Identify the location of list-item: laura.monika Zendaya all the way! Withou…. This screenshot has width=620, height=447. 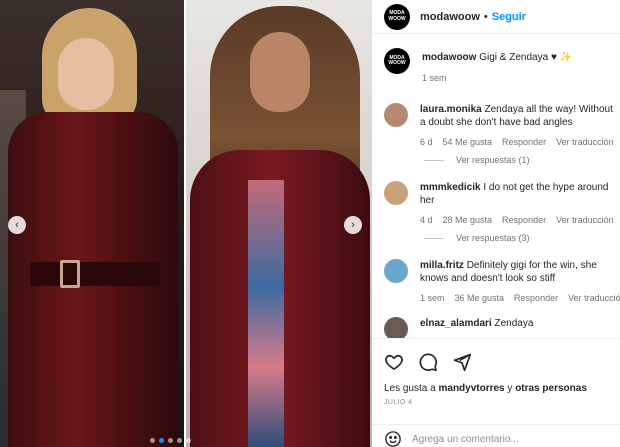
(496, 125).